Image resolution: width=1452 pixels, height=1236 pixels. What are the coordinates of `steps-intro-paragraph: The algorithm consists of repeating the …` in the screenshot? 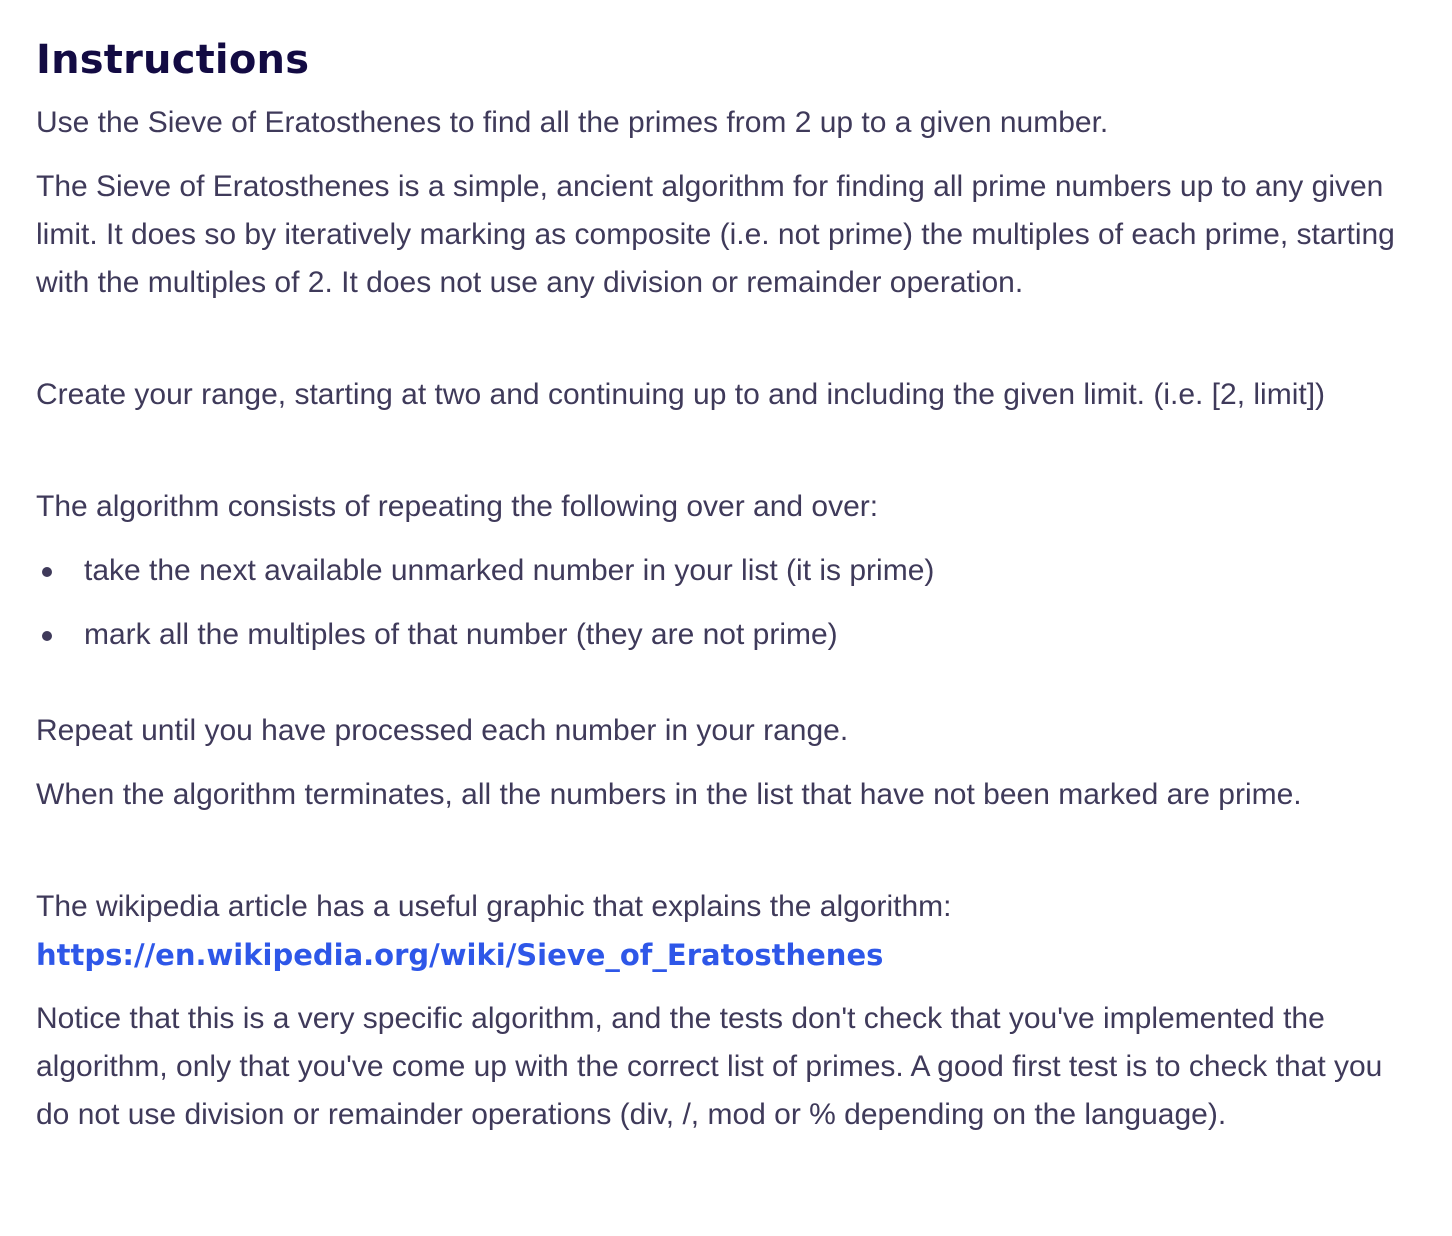 It's located at (457, 506).